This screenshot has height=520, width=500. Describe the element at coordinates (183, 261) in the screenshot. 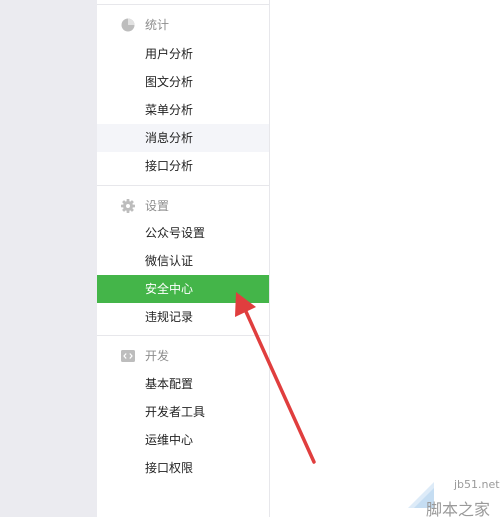

I see `menu-item-wechat-verification: 微信认证` at that location.